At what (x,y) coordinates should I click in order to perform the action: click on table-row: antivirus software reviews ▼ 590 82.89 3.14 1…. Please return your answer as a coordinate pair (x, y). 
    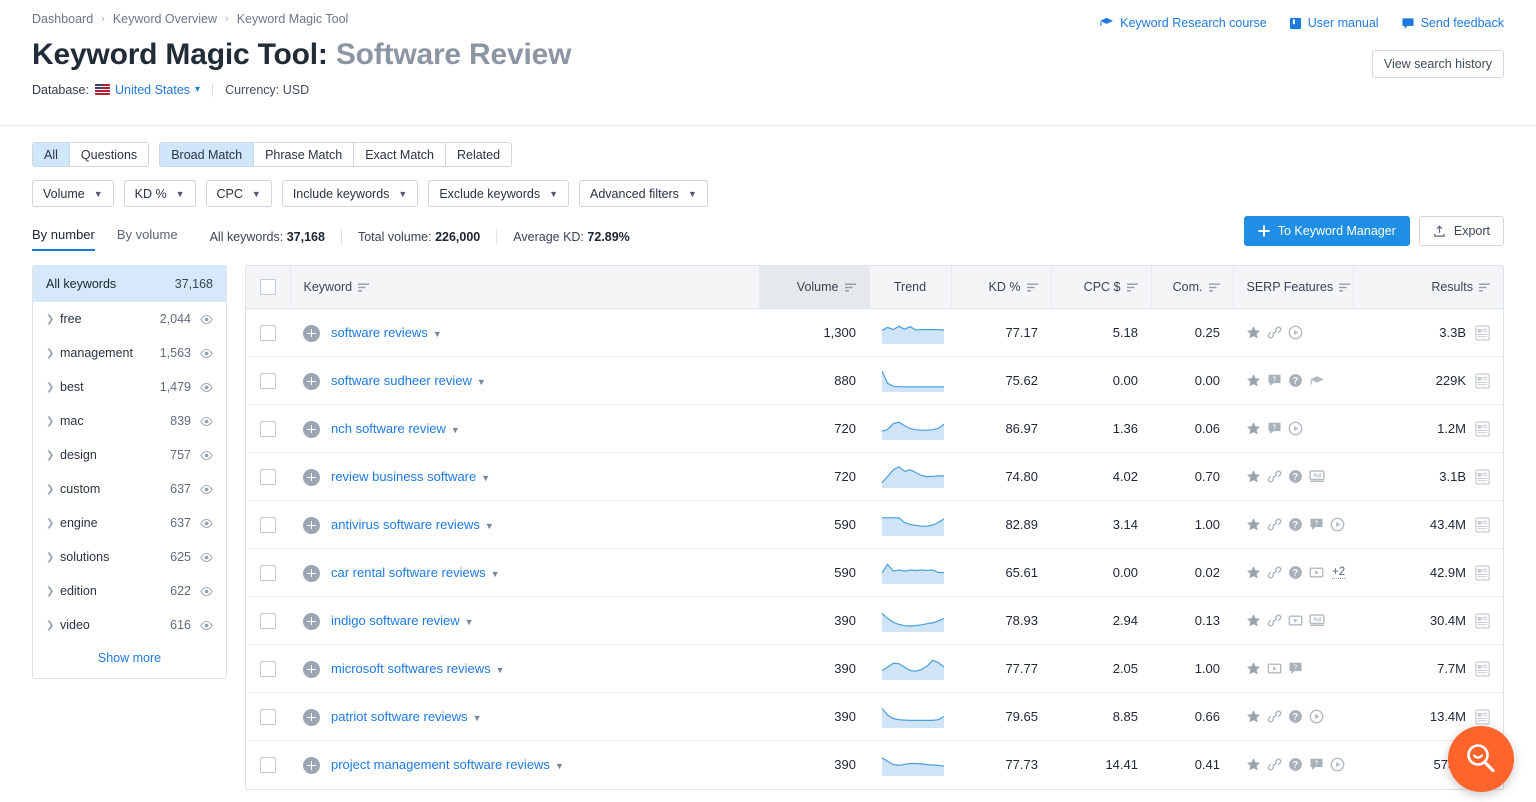
    Looking at the image, I should click on (874, 524).